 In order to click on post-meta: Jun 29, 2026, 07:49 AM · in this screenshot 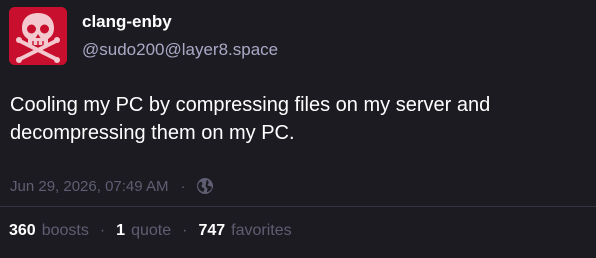, I will do `click(112, 186)`.